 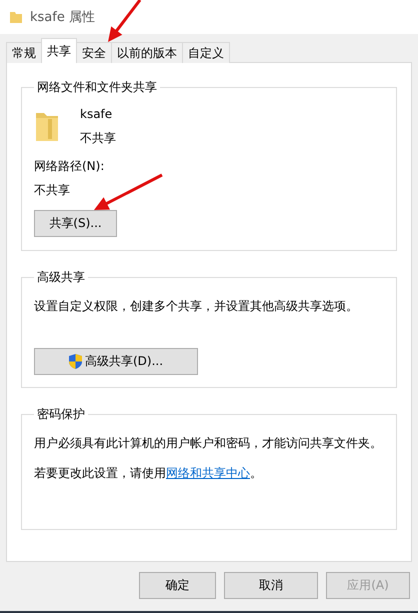 What do you see at coordinates (97, 87) in the screenshot?
I see `group-title: 网络文件和文件夹共享` at bounding box center [97, 87].